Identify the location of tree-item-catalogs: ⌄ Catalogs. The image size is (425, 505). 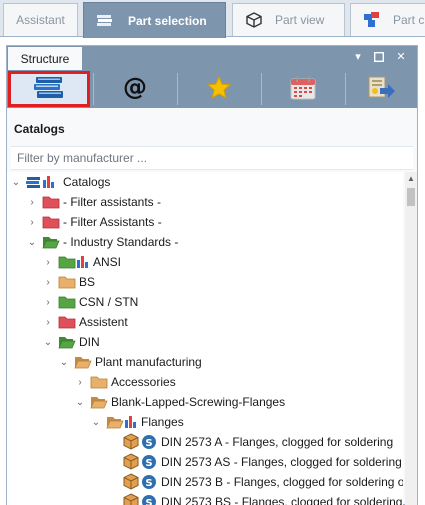
(60, 182).